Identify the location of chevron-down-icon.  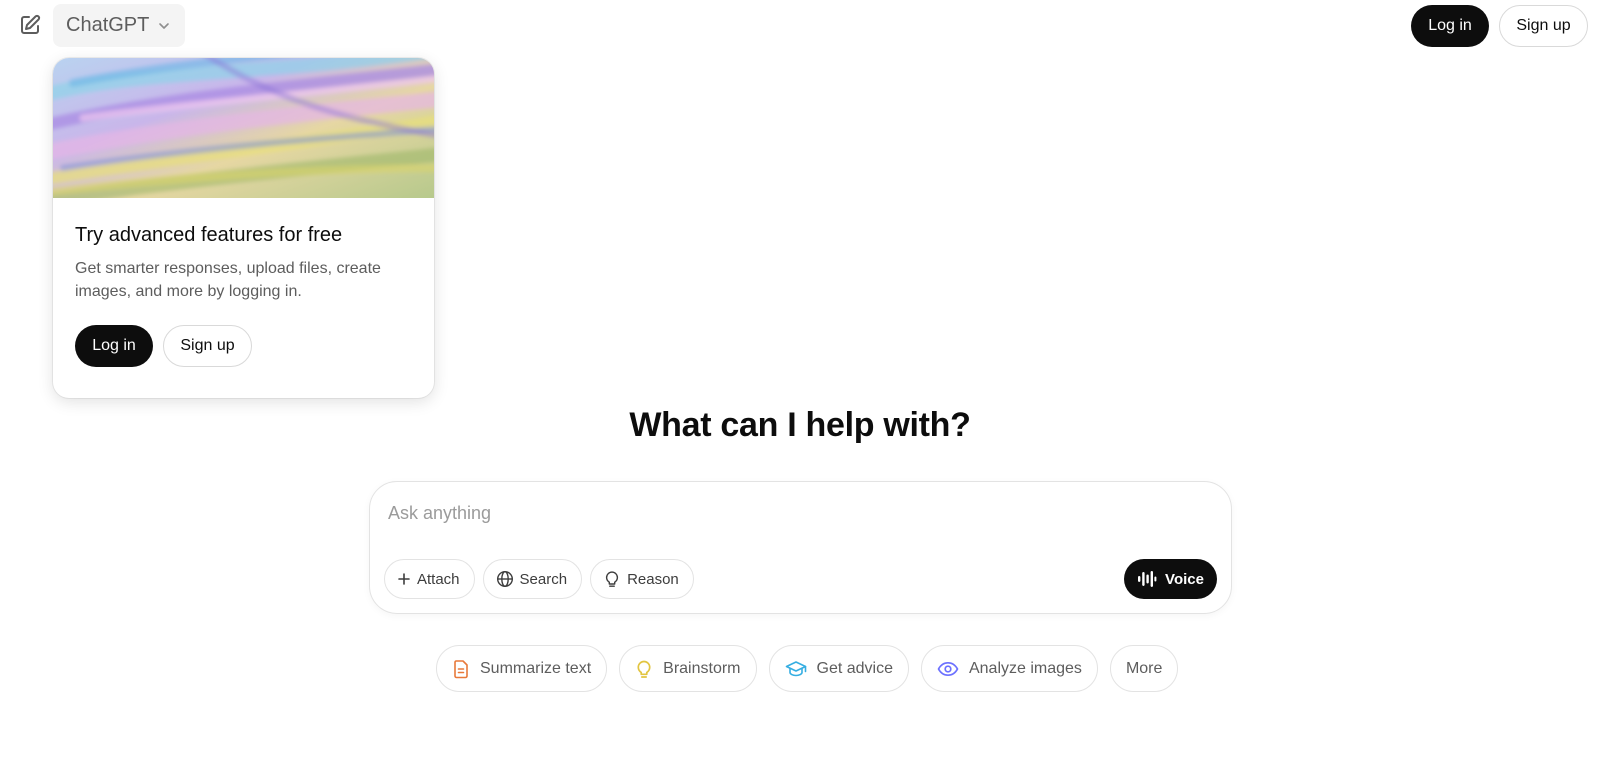
(164, 25).